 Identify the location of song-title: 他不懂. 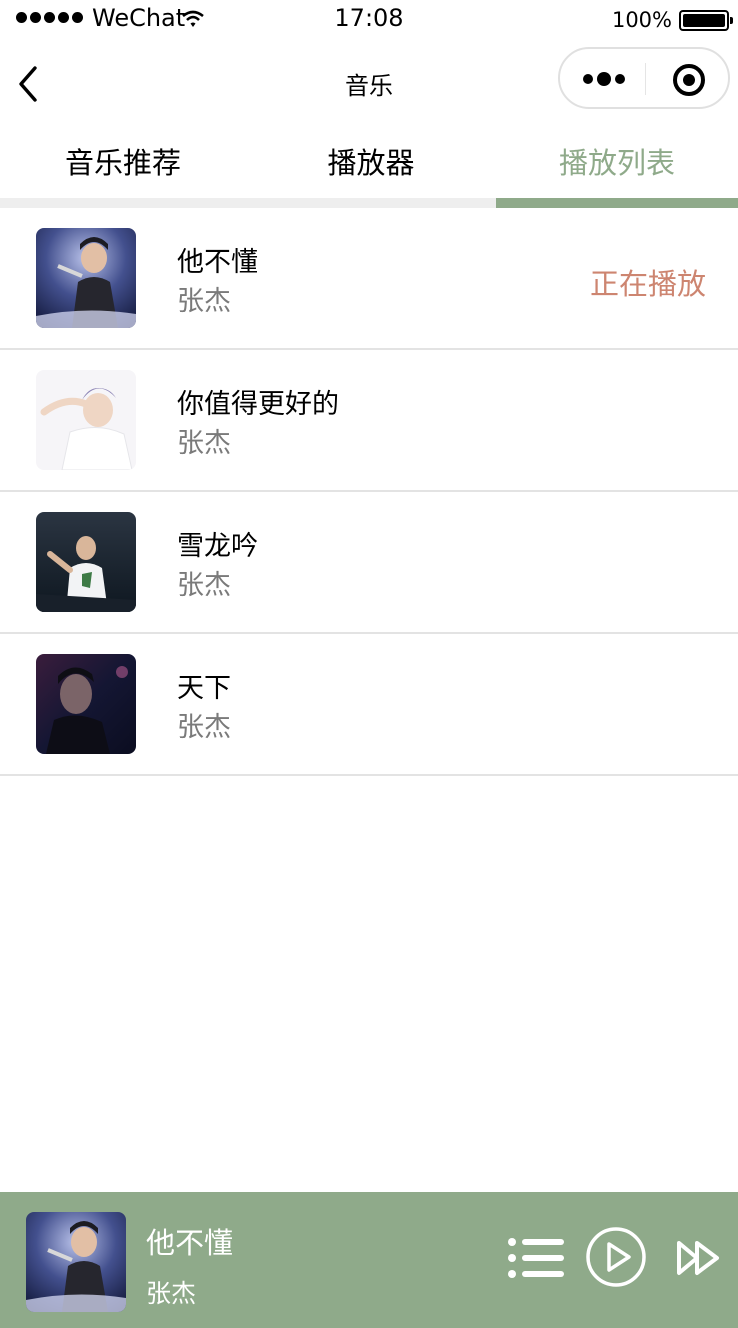
(217, 262).